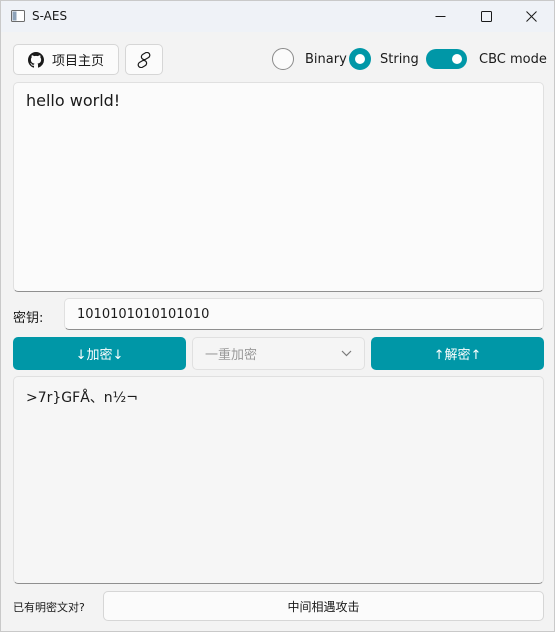 This screenshot has height=632, width=555. I want to click on minimize-icon, so click(440, 16).